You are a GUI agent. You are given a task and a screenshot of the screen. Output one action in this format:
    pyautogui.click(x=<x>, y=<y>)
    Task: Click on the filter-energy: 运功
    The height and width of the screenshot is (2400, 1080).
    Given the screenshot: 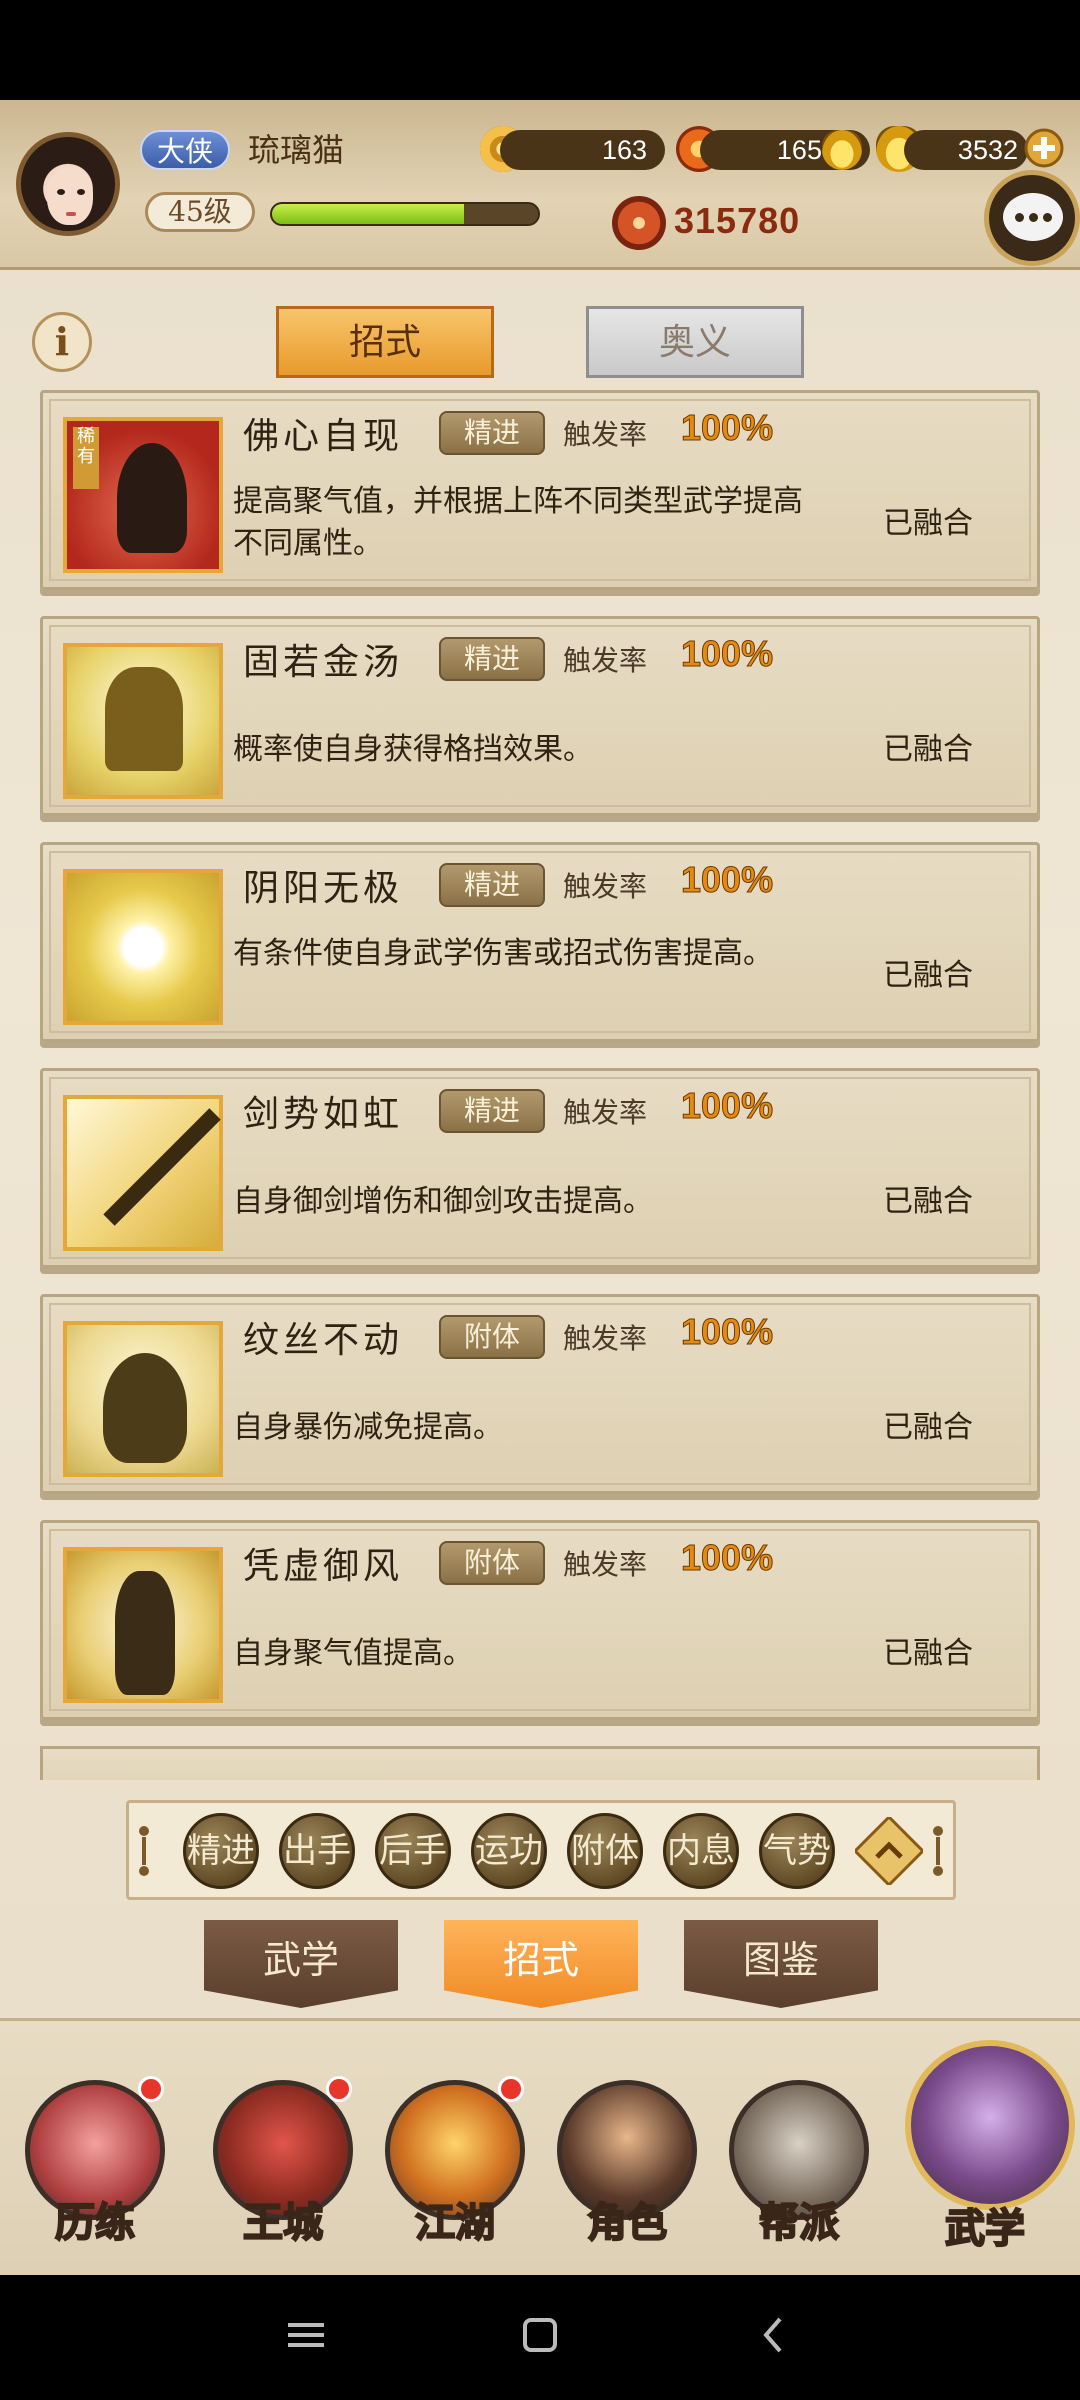 What is the action you would take?
    pyautogui.click(x=509, y=1851)
    